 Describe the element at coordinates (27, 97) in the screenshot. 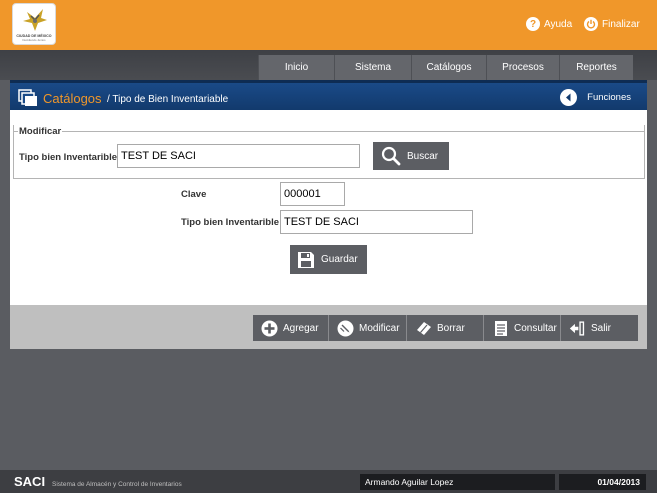

I see `catalog-stack-icon` at that location.